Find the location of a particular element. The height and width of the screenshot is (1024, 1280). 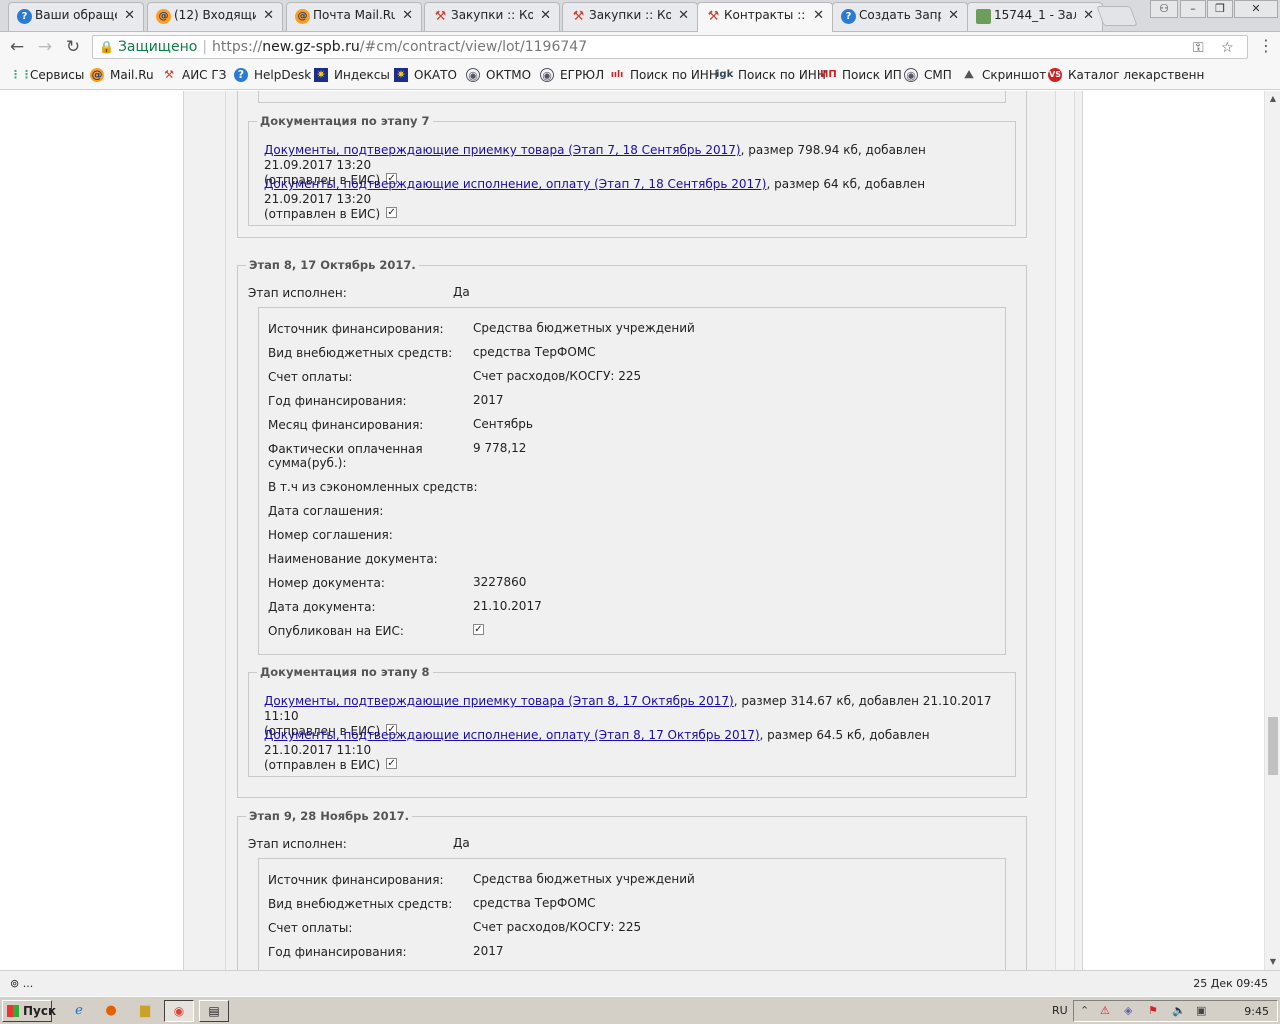

bookmark-inn-search-1: ıılı Поиск по ИНН is located at coordinates (664, 75).